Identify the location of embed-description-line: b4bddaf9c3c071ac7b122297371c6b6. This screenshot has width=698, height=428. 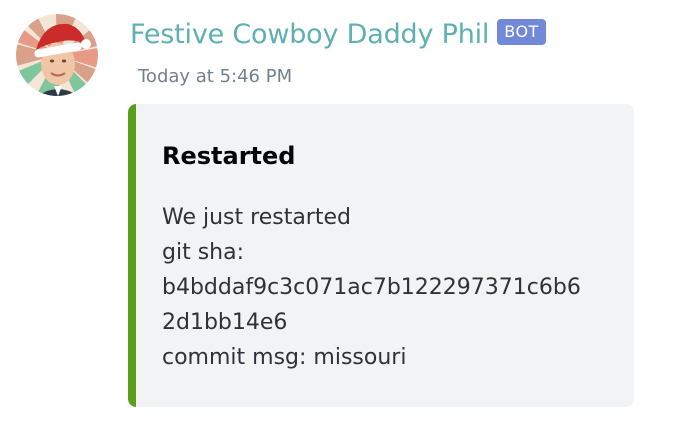
(371, 287).